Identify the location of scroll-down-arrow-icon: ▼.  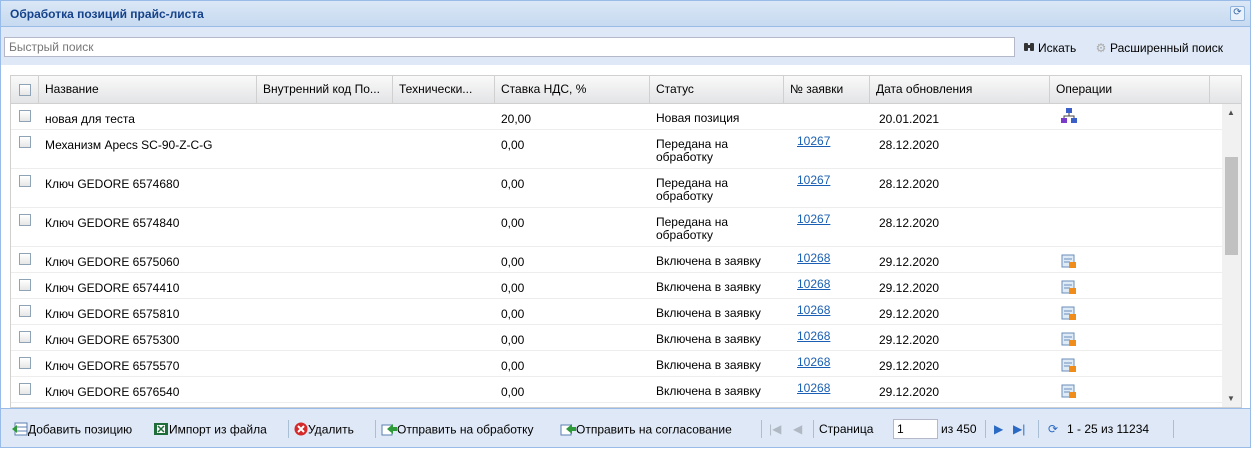
(1231, 398).